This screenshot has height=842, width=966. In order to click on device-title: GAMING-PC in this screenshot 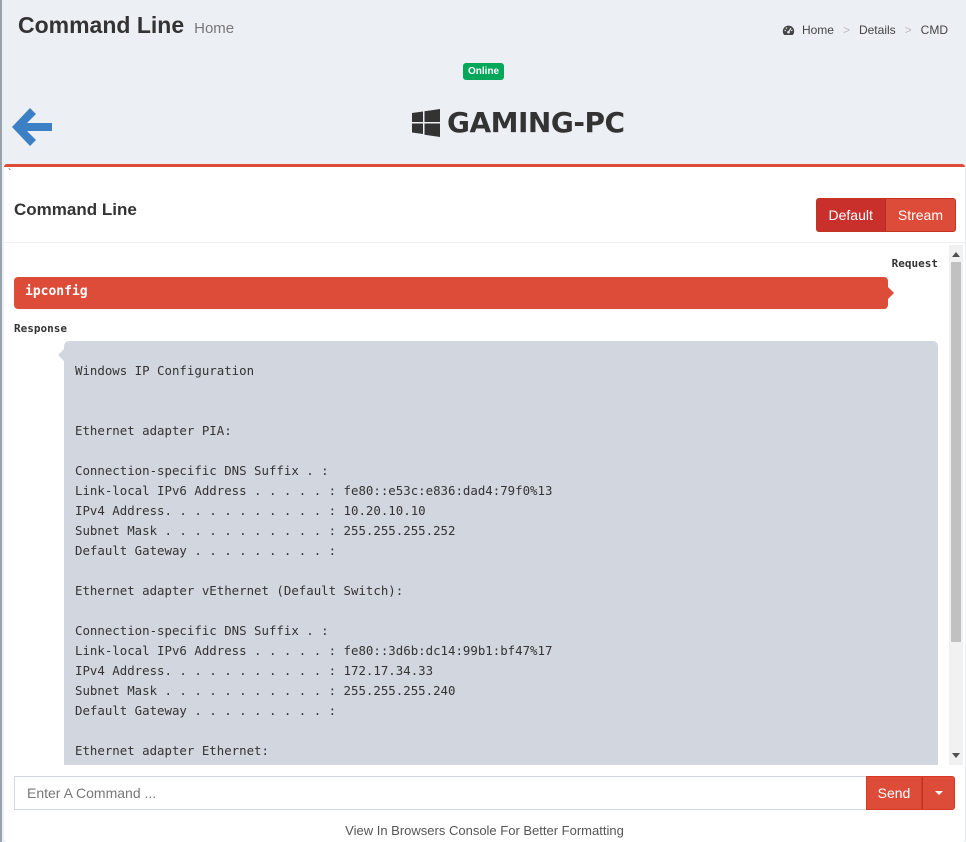, I will do `click(518, 122)`.